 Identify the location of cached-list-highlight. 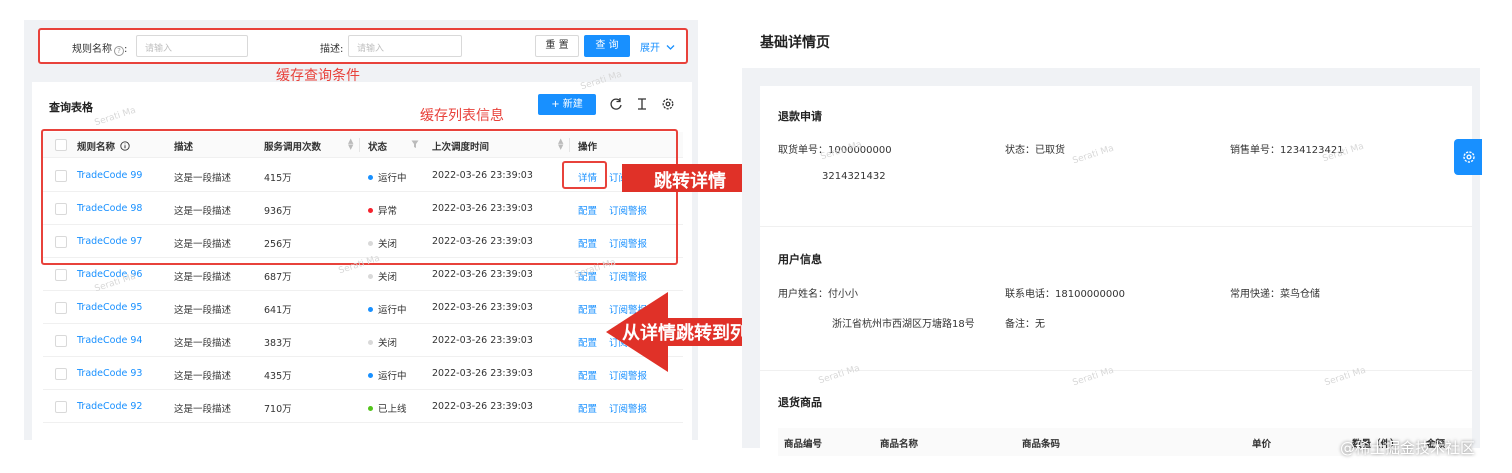
(359, 197).